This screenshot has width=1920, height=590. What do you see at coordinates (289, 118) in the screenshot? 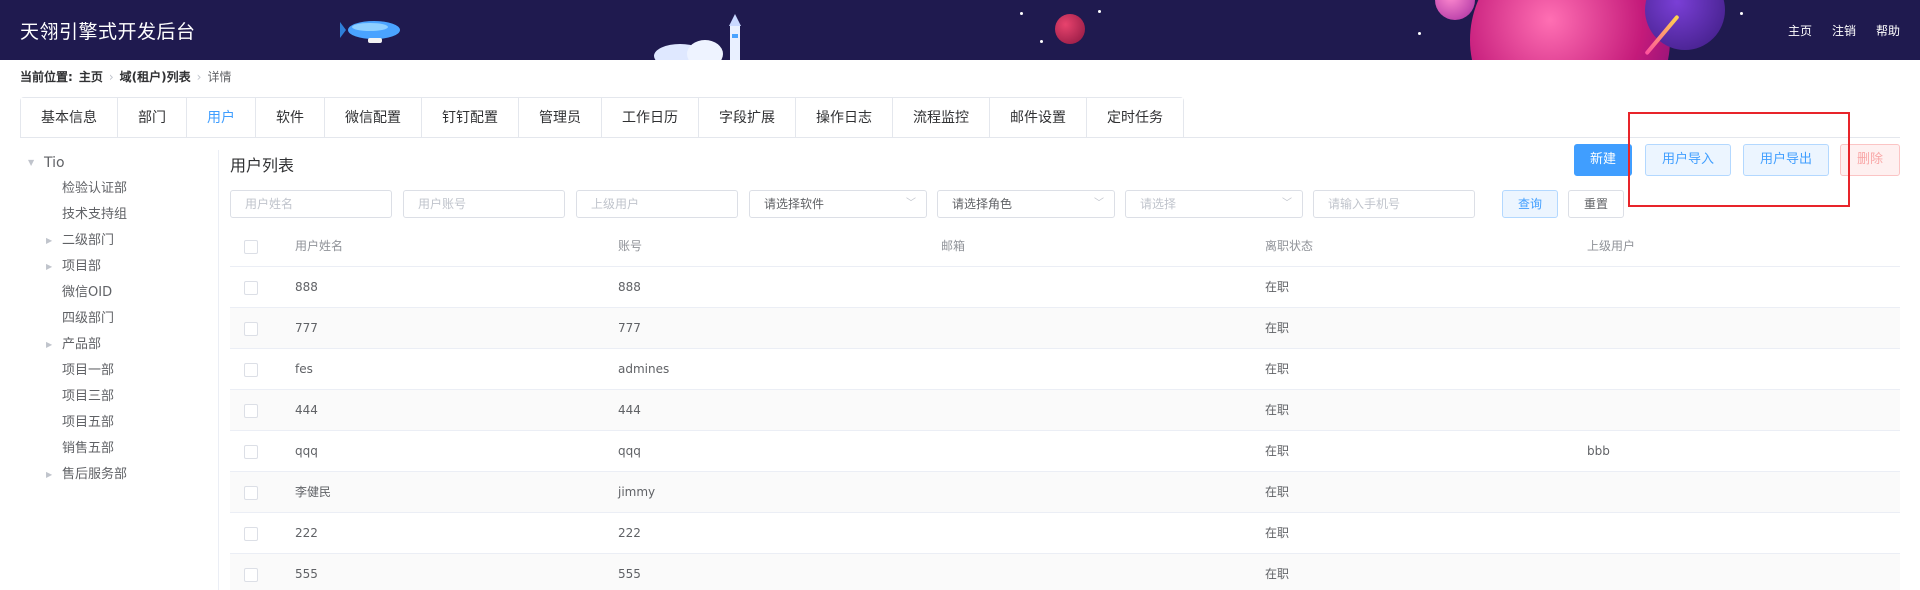
I see `tab-software: 软件` at bounding box center [289, 118].